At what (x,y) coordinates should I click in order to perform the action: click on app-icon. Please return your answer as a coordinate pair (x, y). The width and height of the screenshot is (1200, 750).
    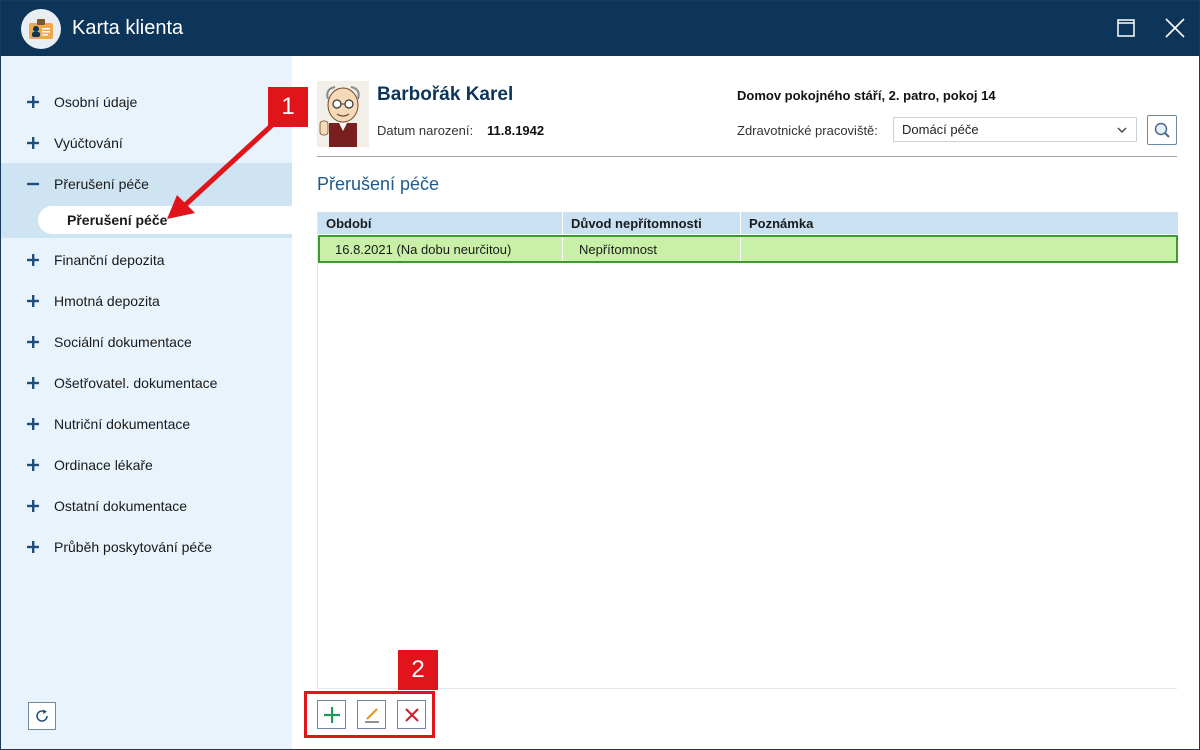
    Looking at the image, I should click on (41, 29).